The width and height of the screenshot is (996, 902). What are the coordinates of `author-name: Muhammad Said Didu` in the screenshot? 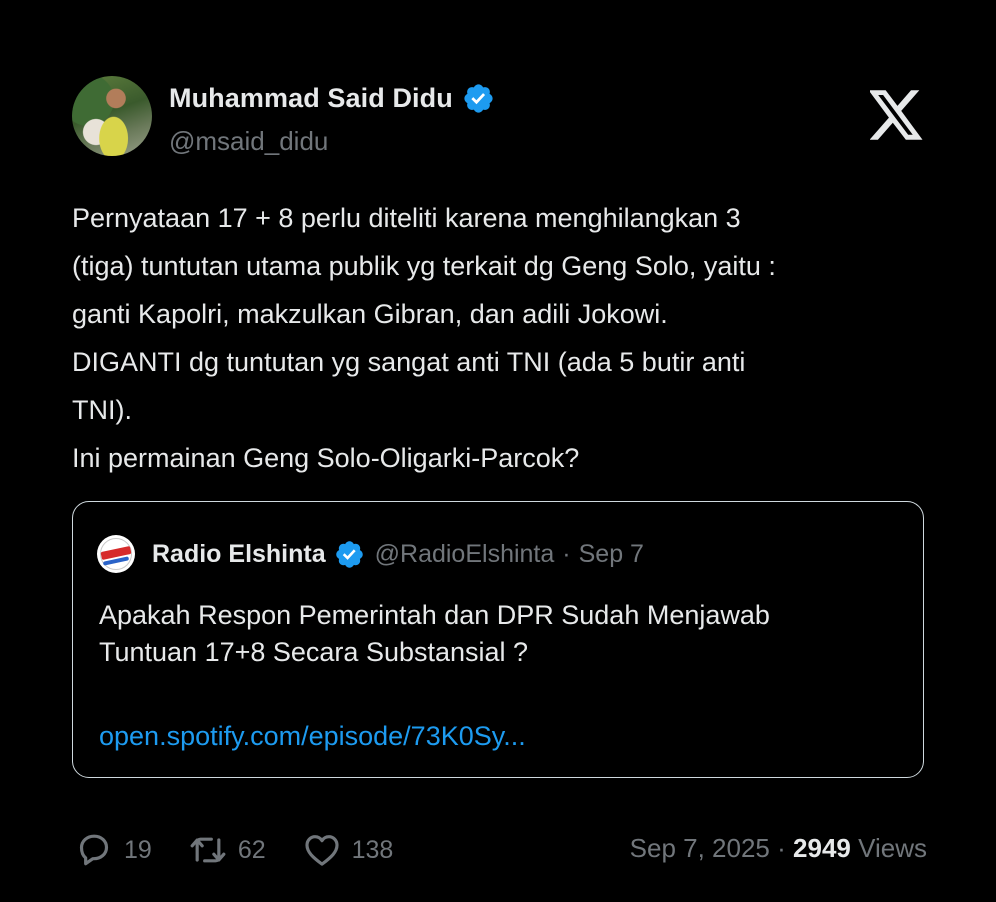 It's located at (311, 98).